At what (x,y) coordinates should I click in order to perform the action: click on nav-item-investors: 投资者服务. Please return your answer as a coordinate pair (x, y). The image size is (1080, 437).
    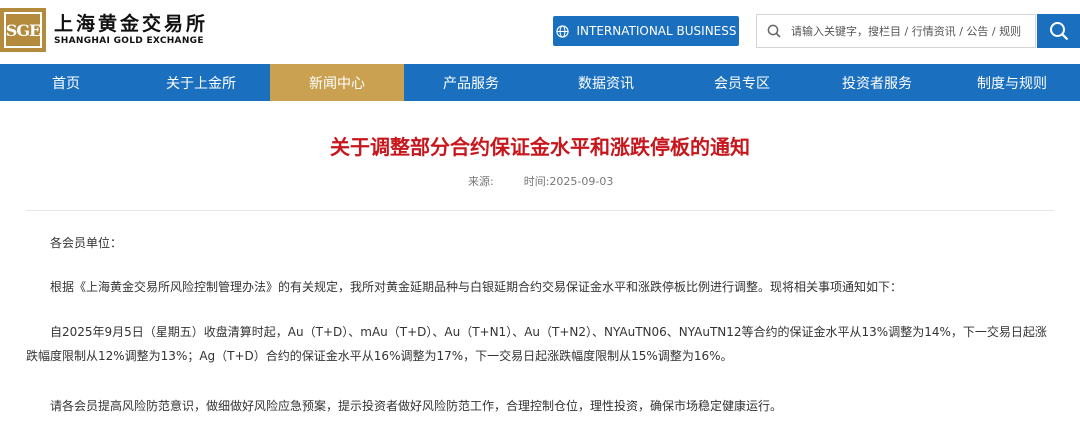
    Looking at the image, I should click on (877, 82).